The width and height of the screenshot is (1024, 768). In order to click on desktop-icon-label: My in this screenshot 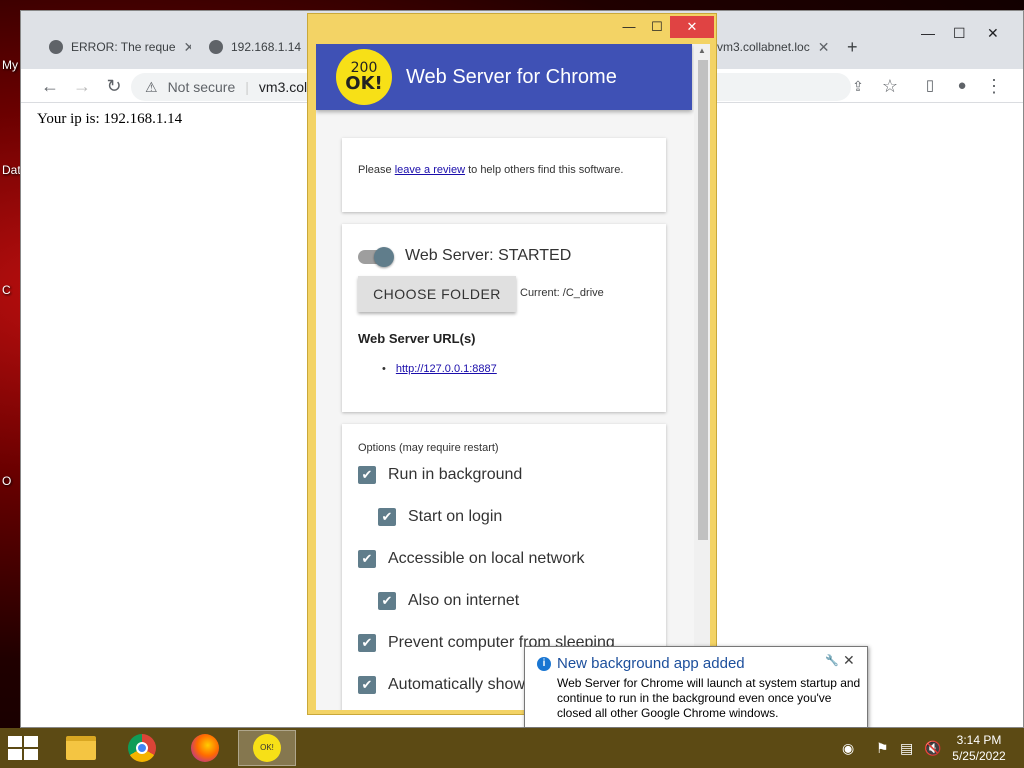, I will do `click(10, 65)`.